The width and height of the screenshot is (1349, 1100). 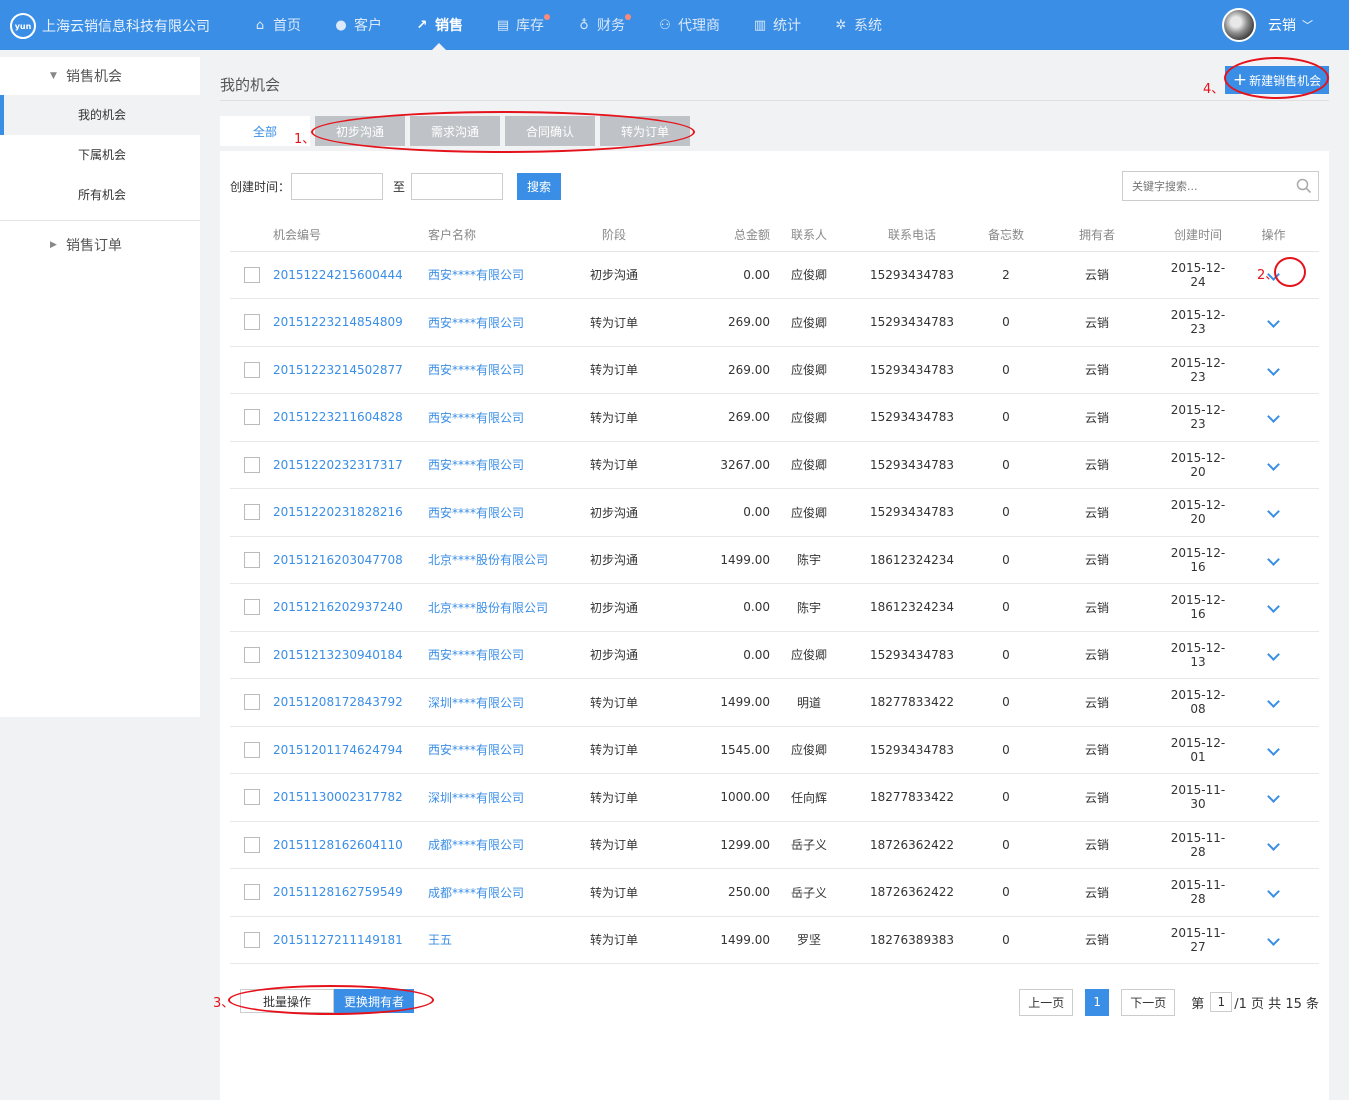 What do you see at coordinates (776, 25) in the screenshot?
I see `nav-item-6: ▥ 统计` at bounding box center [776, 25].